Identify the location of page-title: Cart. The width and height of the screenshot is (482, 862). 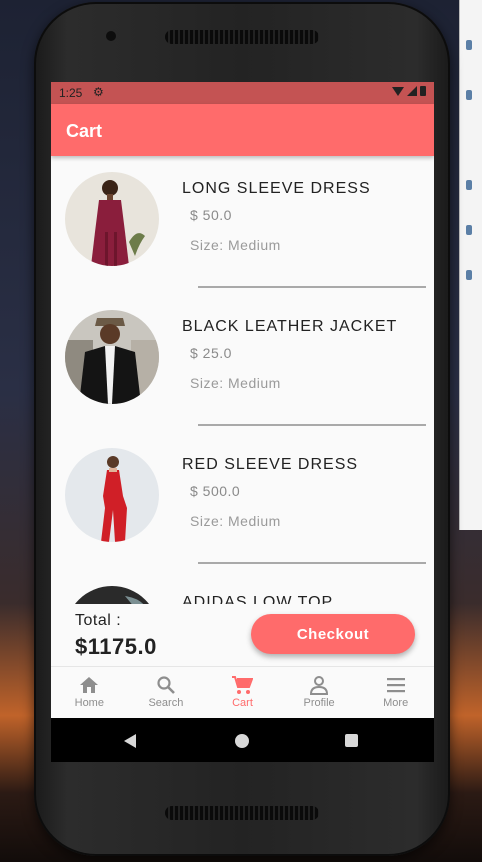
(84, 131).